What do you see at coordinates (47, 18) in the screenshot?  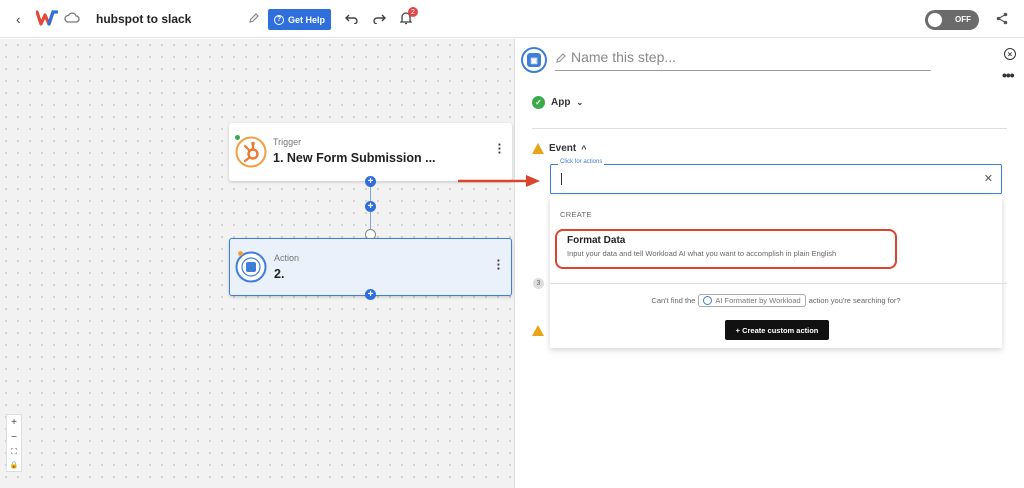 I see `workload-logo` at bounding box center [47, 18].